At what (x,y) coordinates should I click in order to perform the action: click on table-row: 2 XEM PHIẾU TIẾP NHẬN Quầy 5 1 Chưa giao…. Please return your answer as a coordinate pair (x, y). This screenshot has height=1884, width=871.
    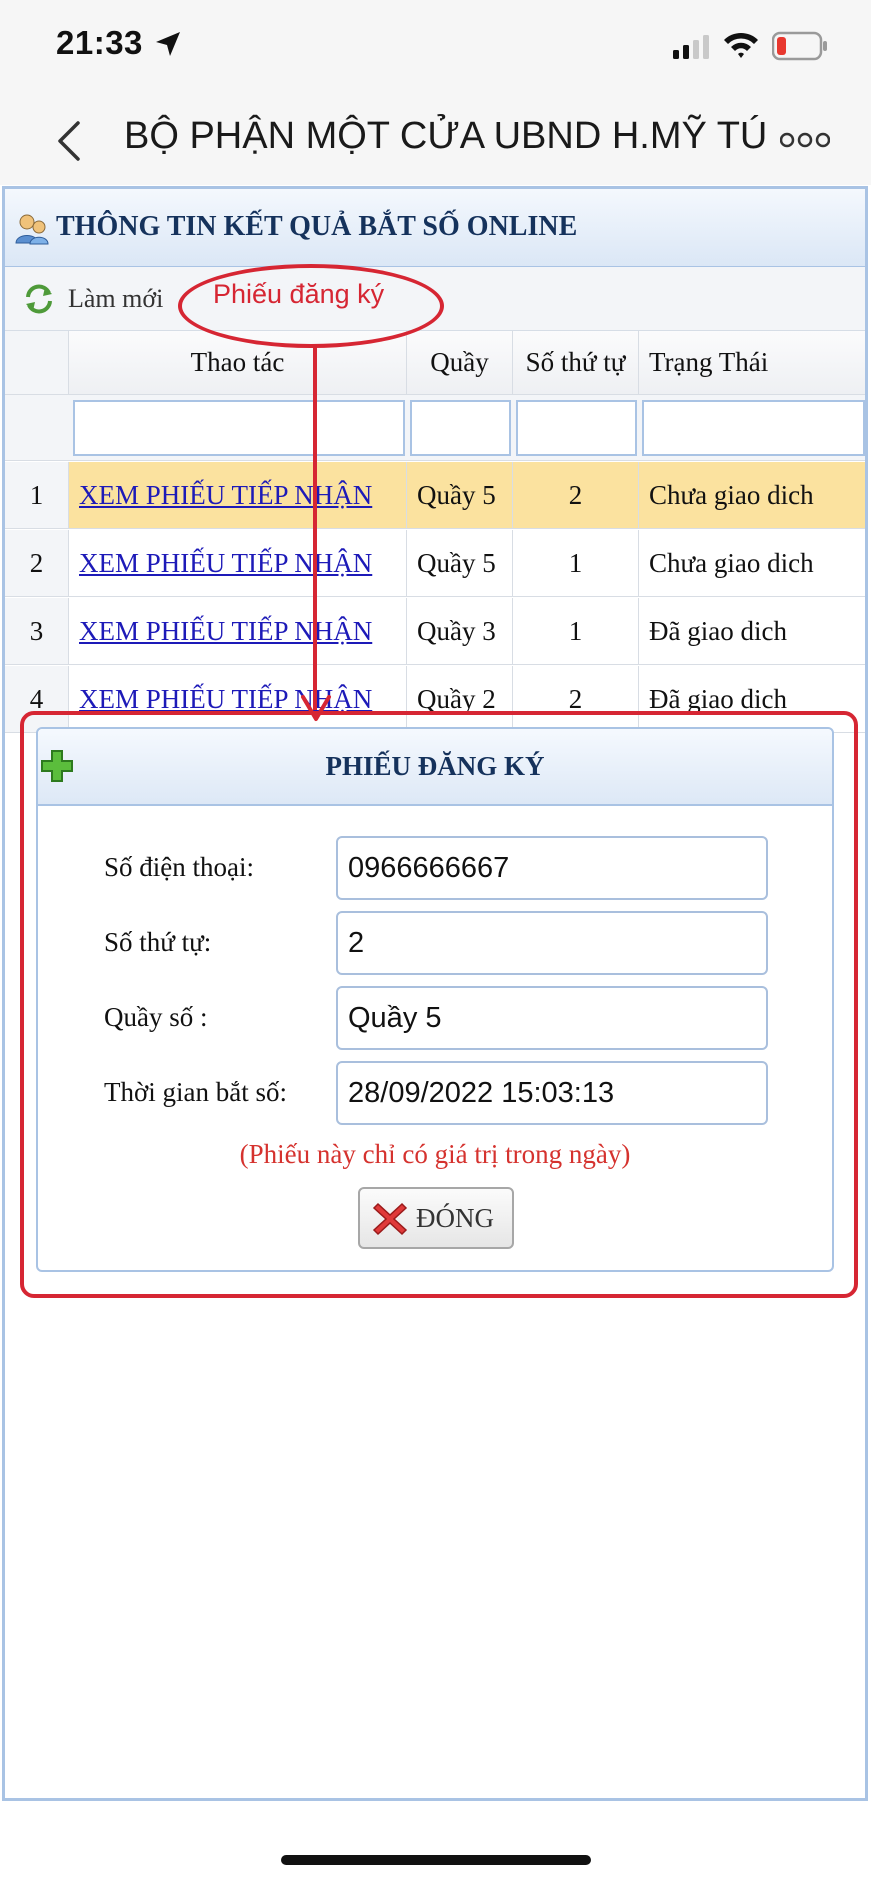
    Looking at the image, I should click on (435, 563).